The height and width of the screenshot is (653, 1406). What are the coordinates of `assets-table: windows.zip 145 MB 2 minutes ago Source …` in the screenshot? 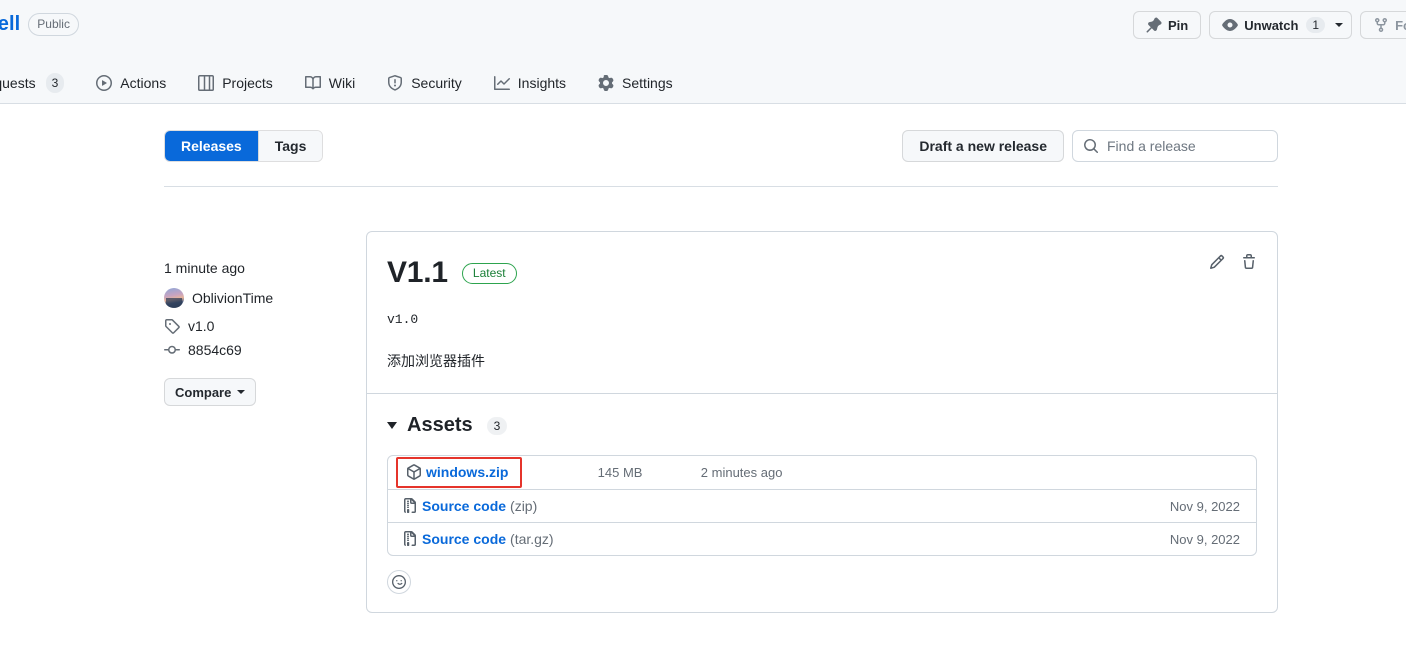 It's located at (822, 505).